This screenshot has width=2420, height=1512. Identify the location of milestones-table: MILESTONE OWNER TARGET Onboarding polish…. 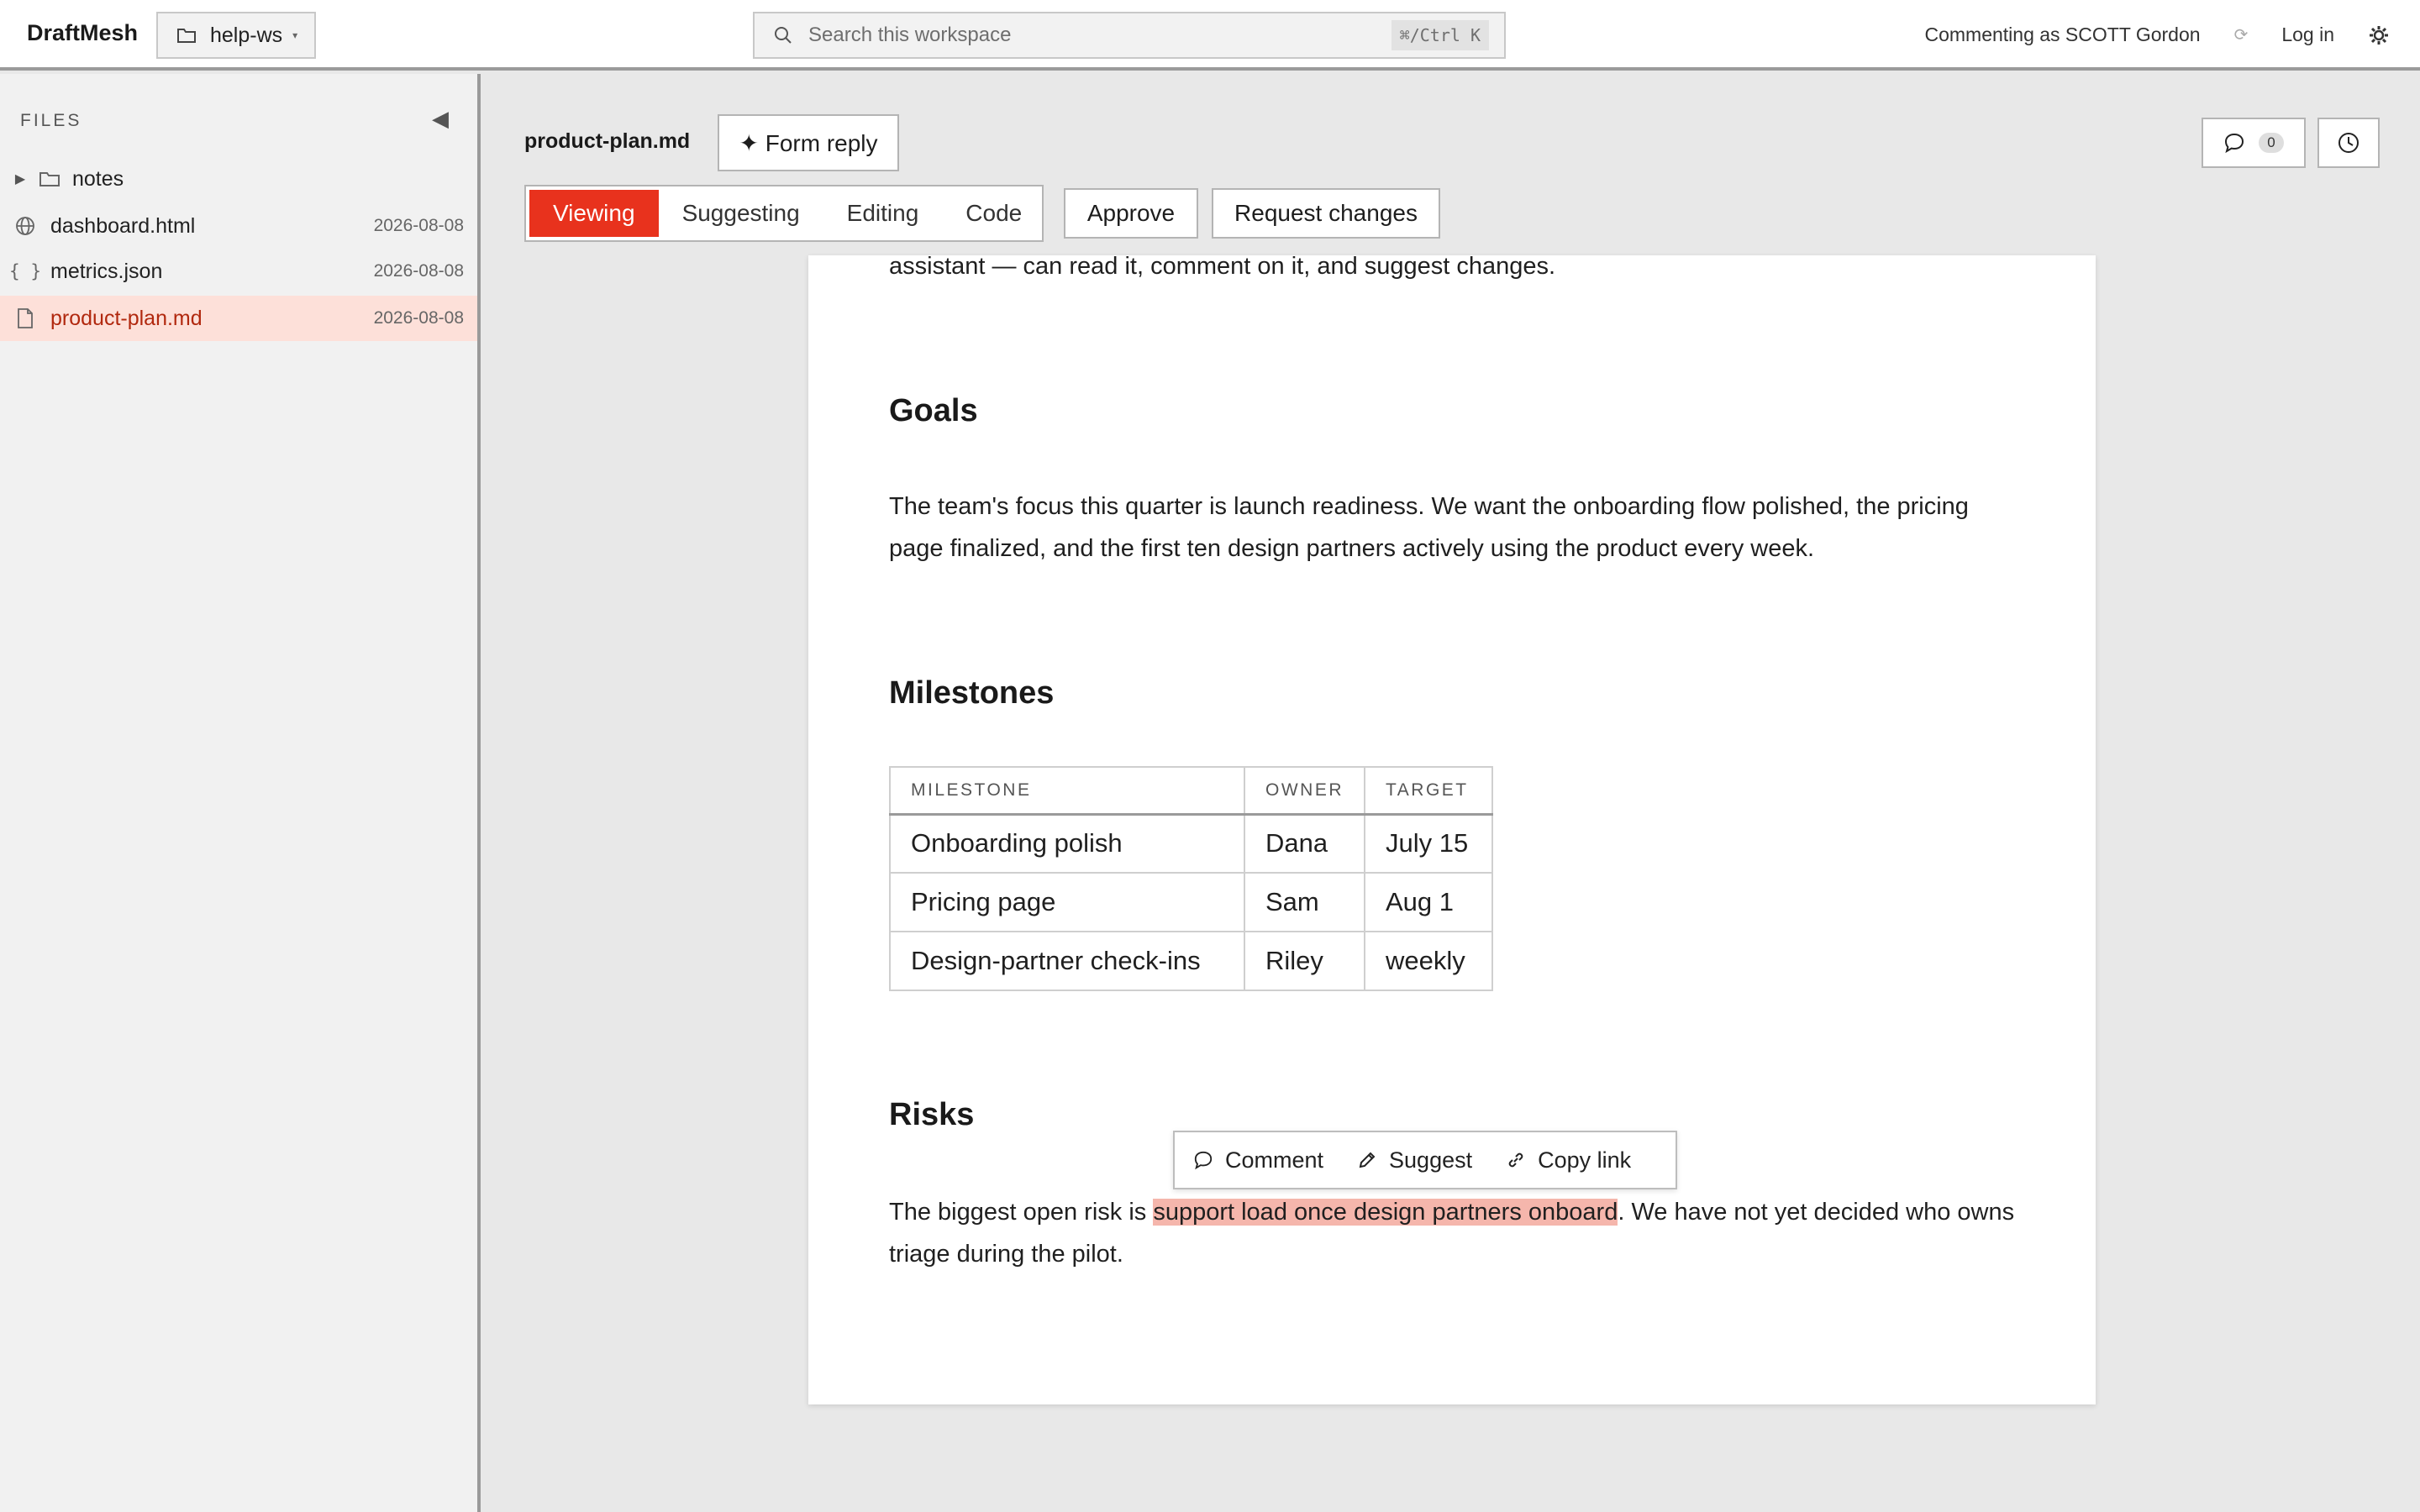
(1191, 878).